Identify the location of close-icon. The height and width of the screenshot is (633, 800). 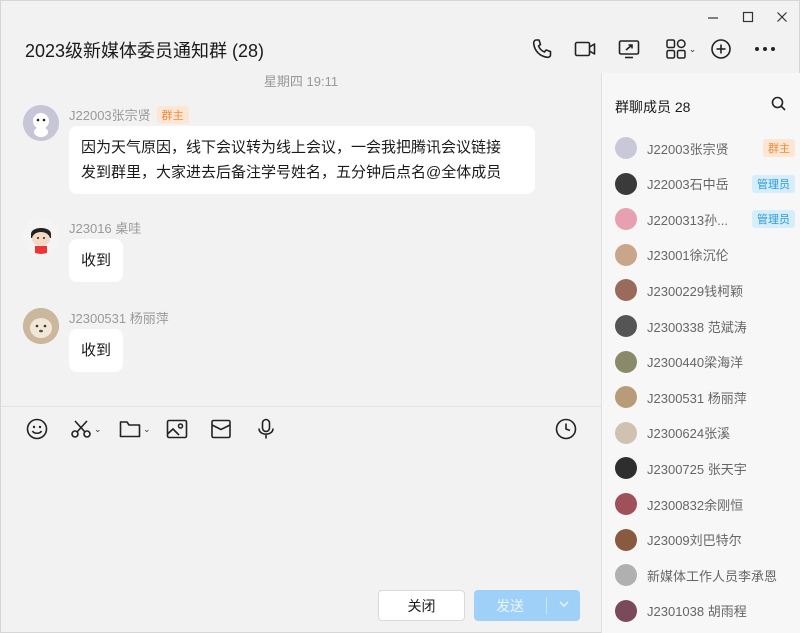
(782, 17).